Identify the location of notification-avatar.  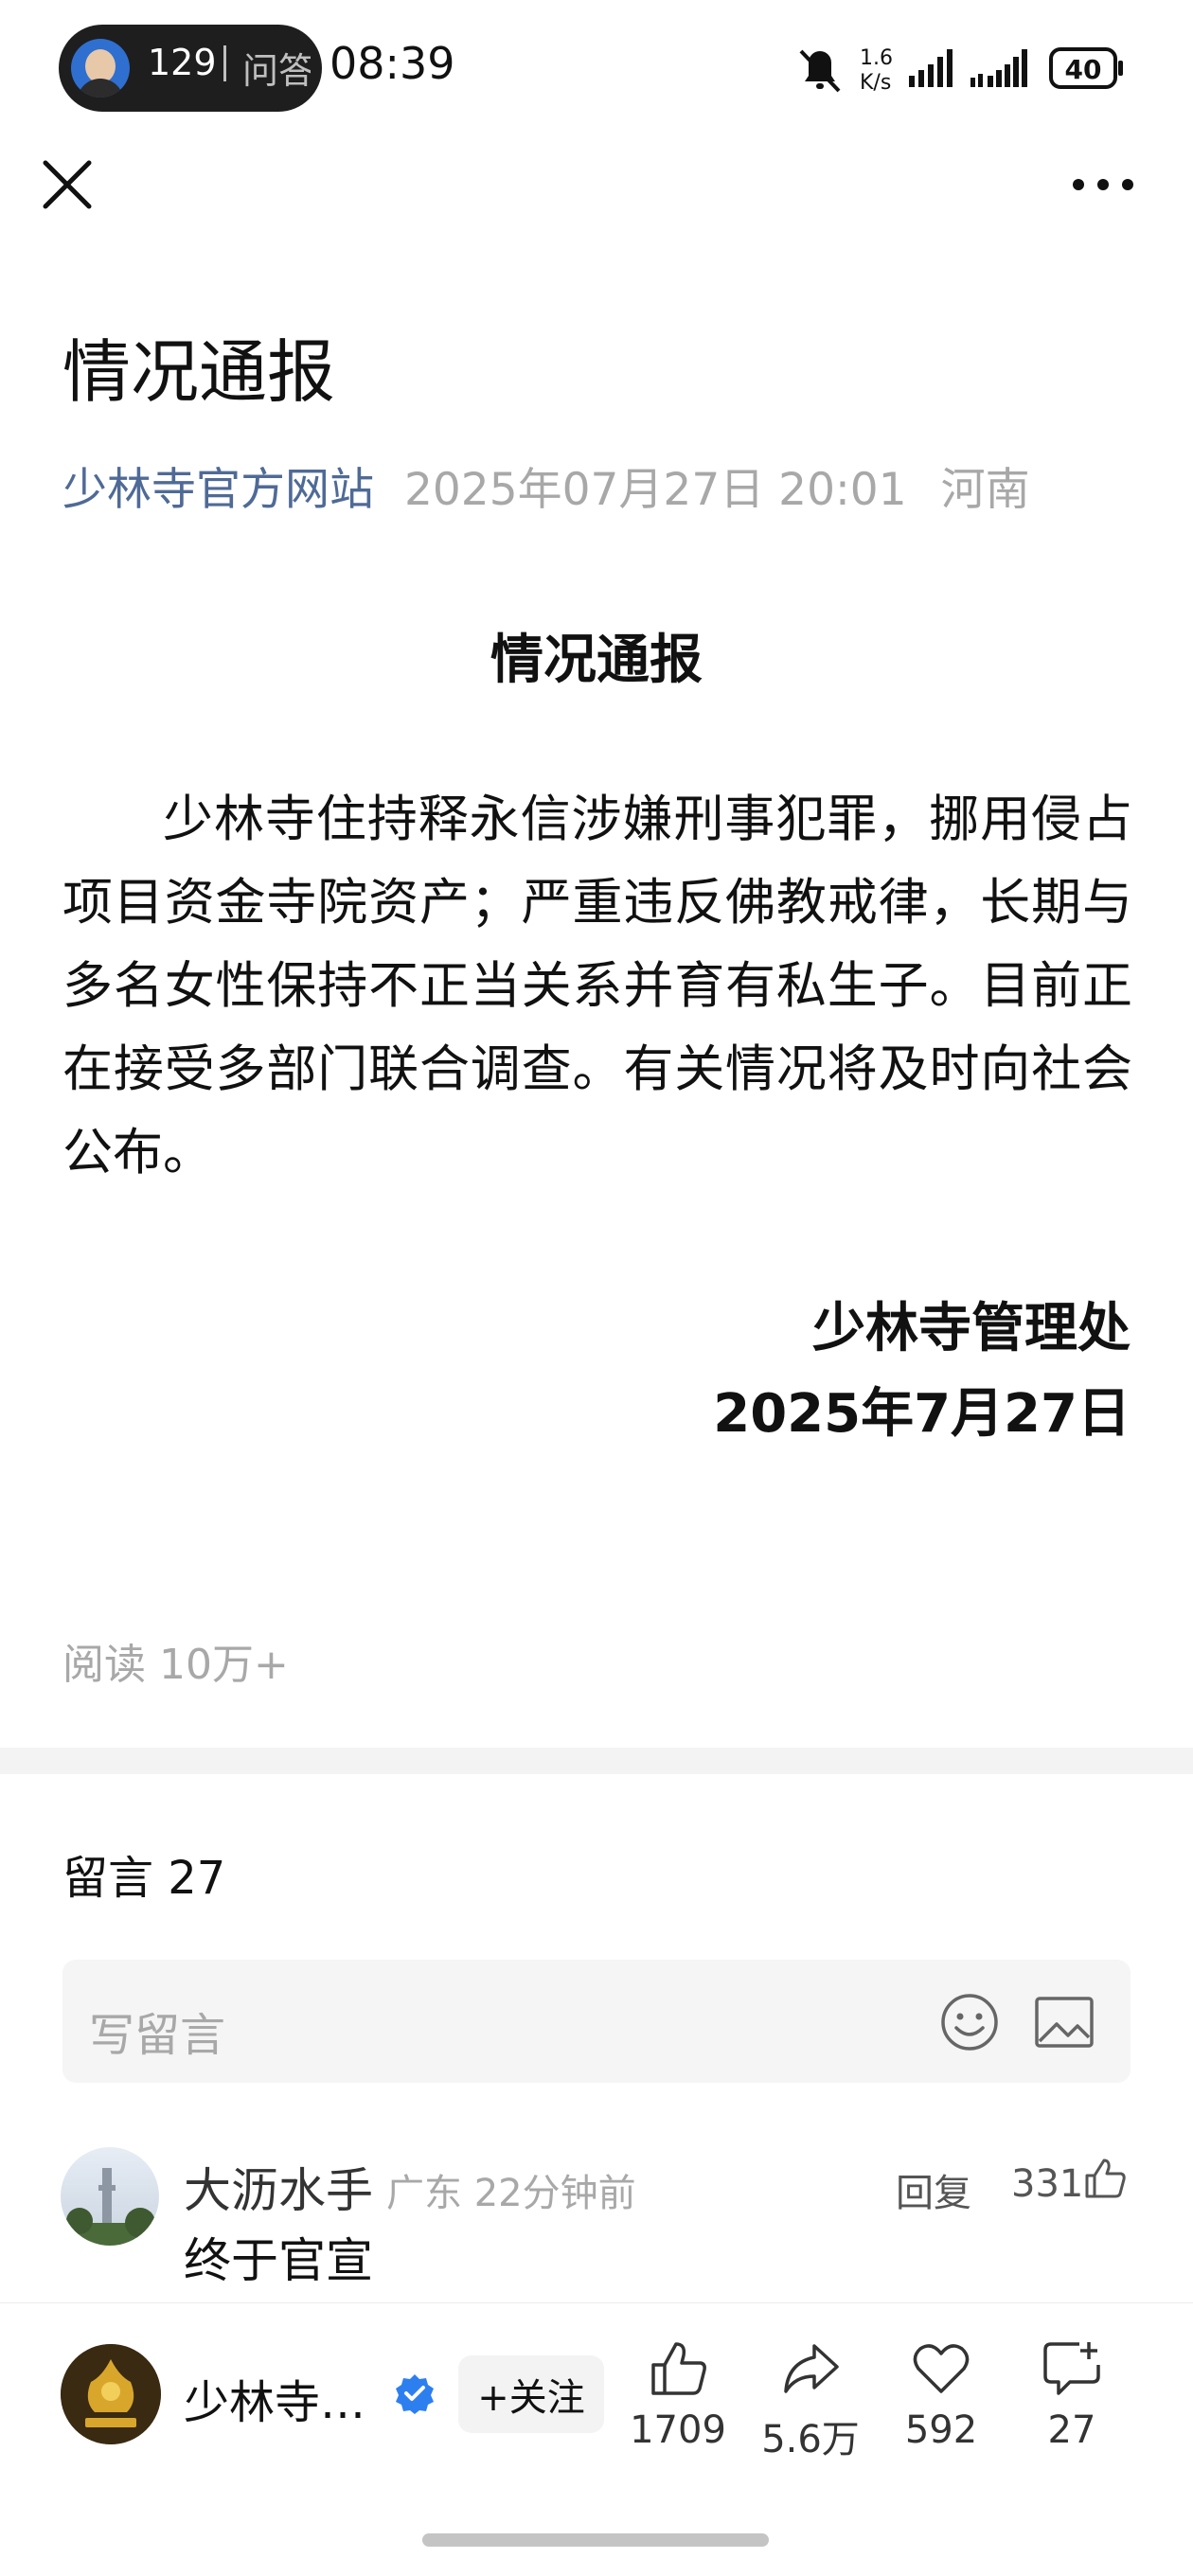
(100, 68).